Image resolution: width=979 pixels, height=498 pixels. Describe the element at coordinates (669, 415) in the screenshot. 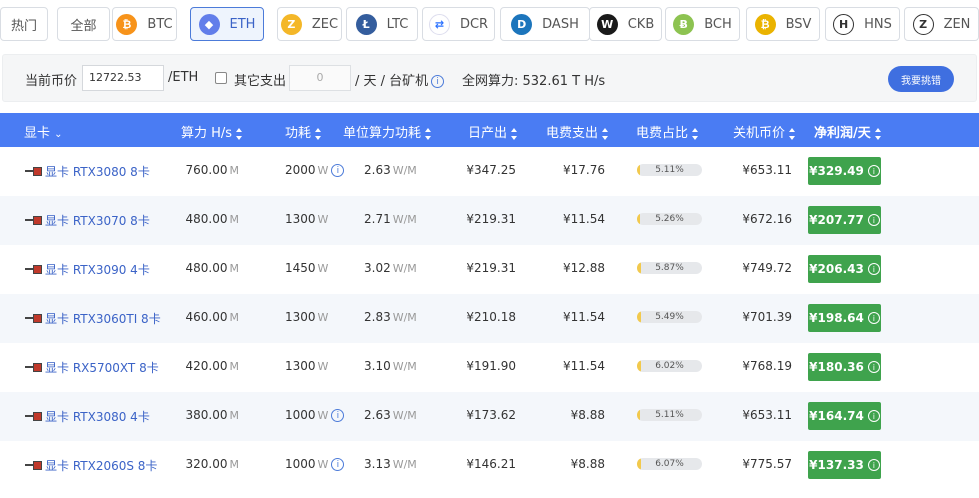

I see `elec-ratio-bar: 5.11%` at that location.